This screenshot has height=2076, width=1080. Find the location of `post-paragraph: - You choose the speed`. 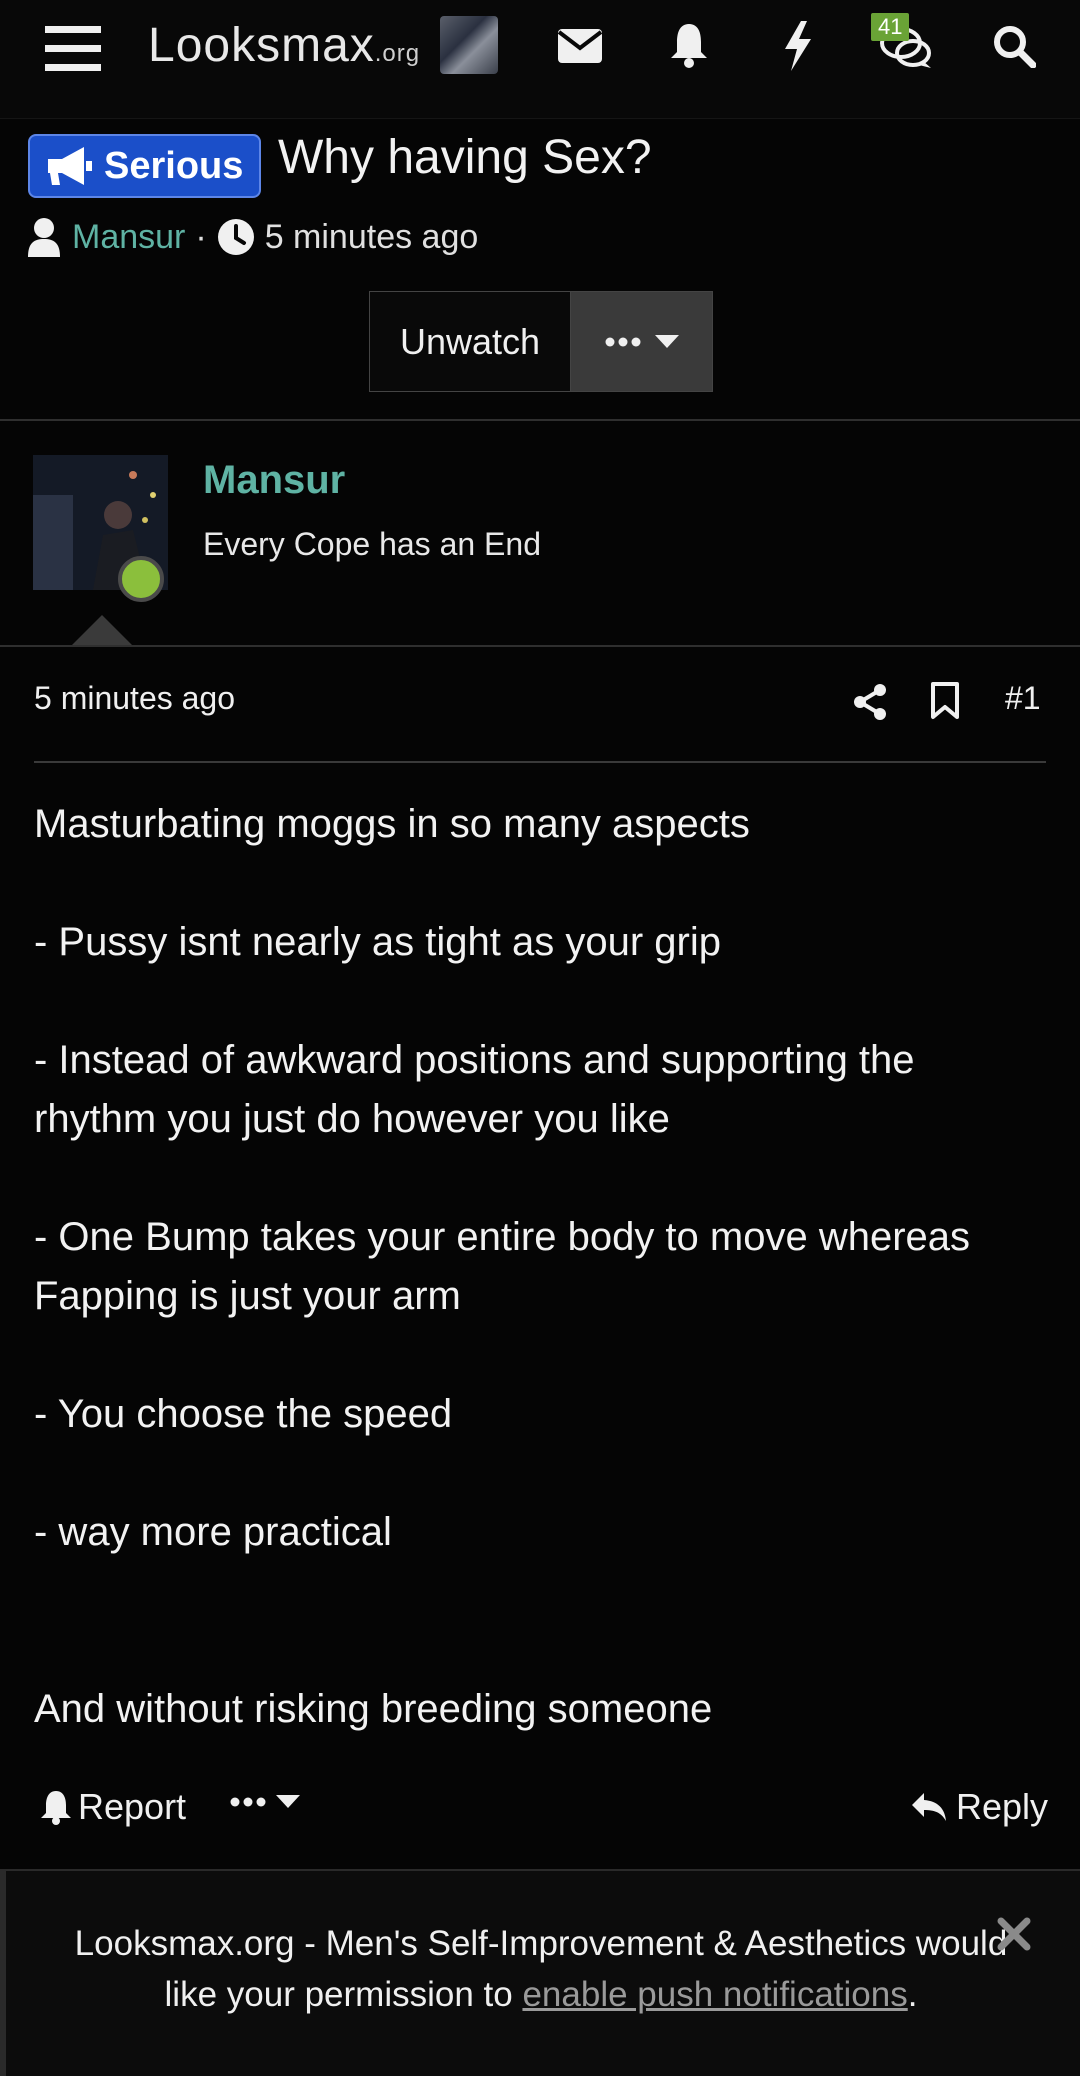

post-paragraph: - You choose the speed is located at coordinates (243, 1414).